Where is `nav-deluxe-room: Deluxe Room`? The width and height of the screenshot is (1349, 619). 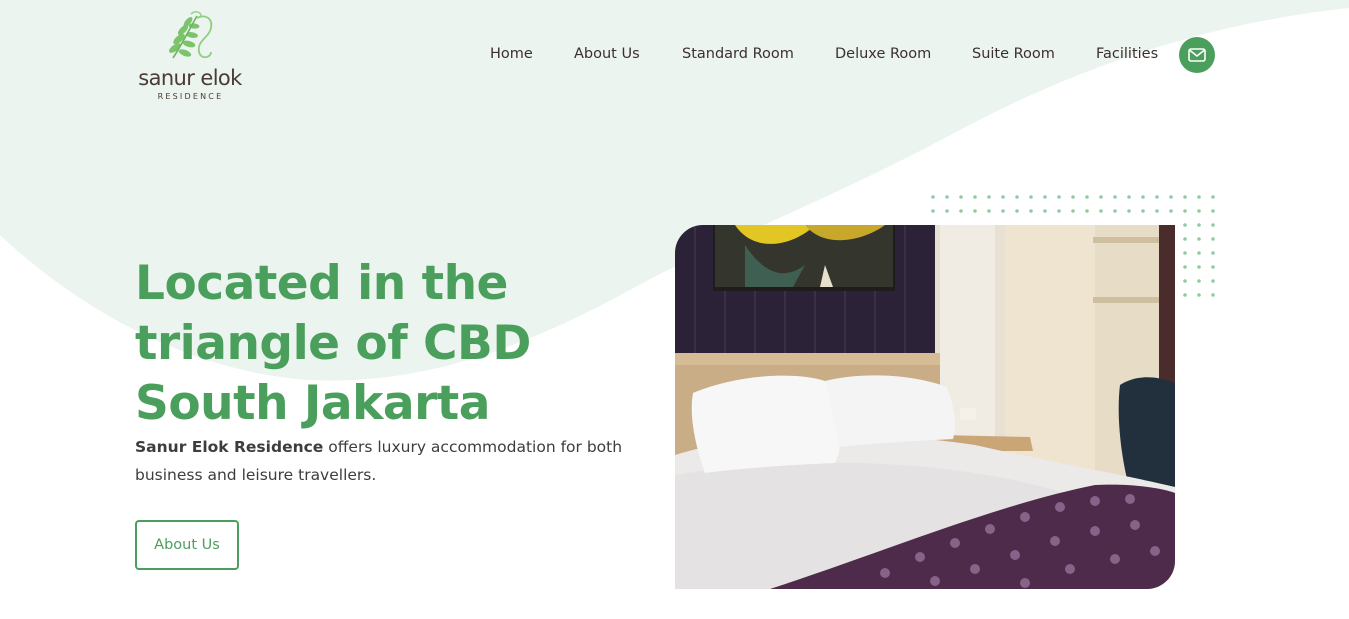 nav-deluxe-room: Deluxe Room is located at coordinates (883, 54).